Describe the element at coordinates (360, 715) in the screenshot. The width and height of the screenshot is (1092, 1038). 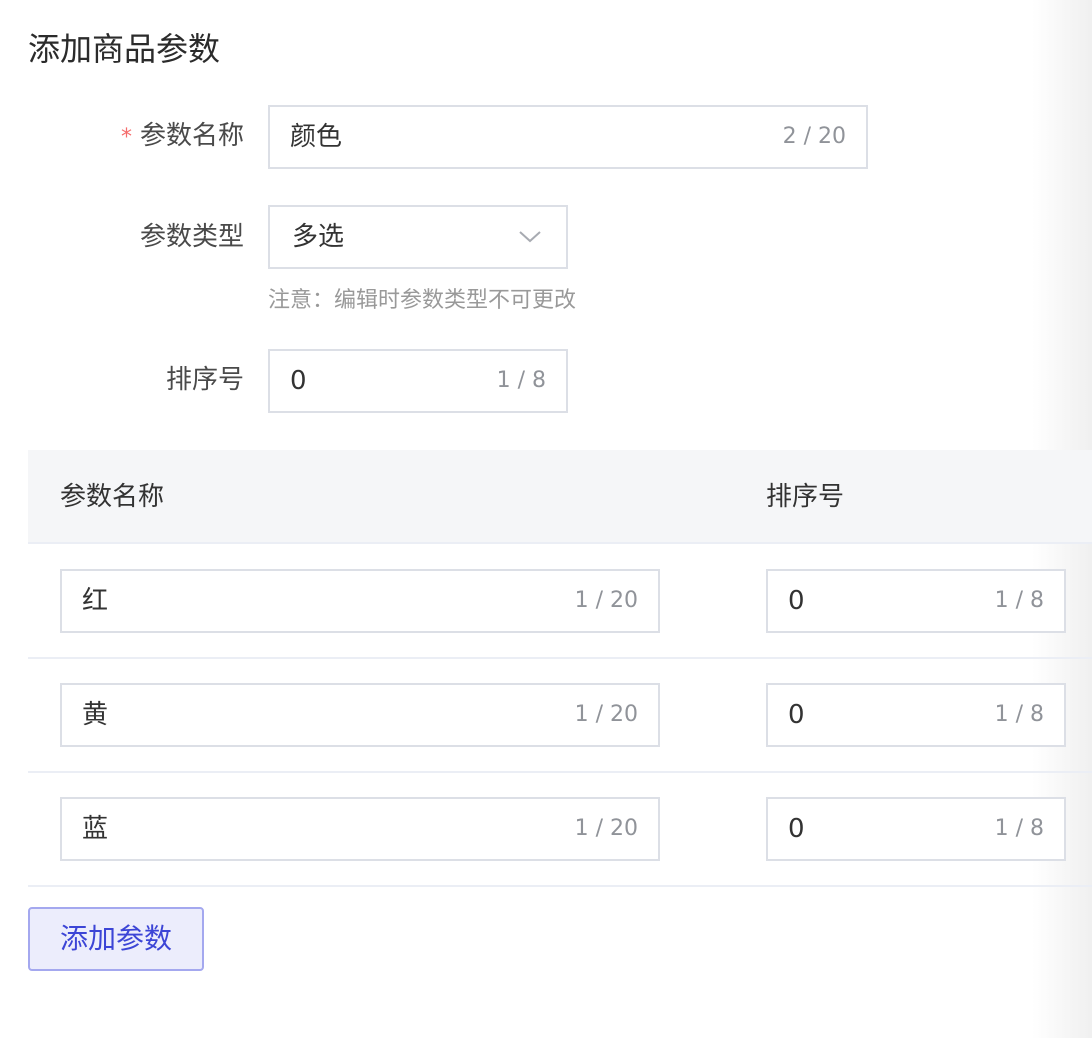
I see `row-2-name-input: 黄 1 / 20` at that location.